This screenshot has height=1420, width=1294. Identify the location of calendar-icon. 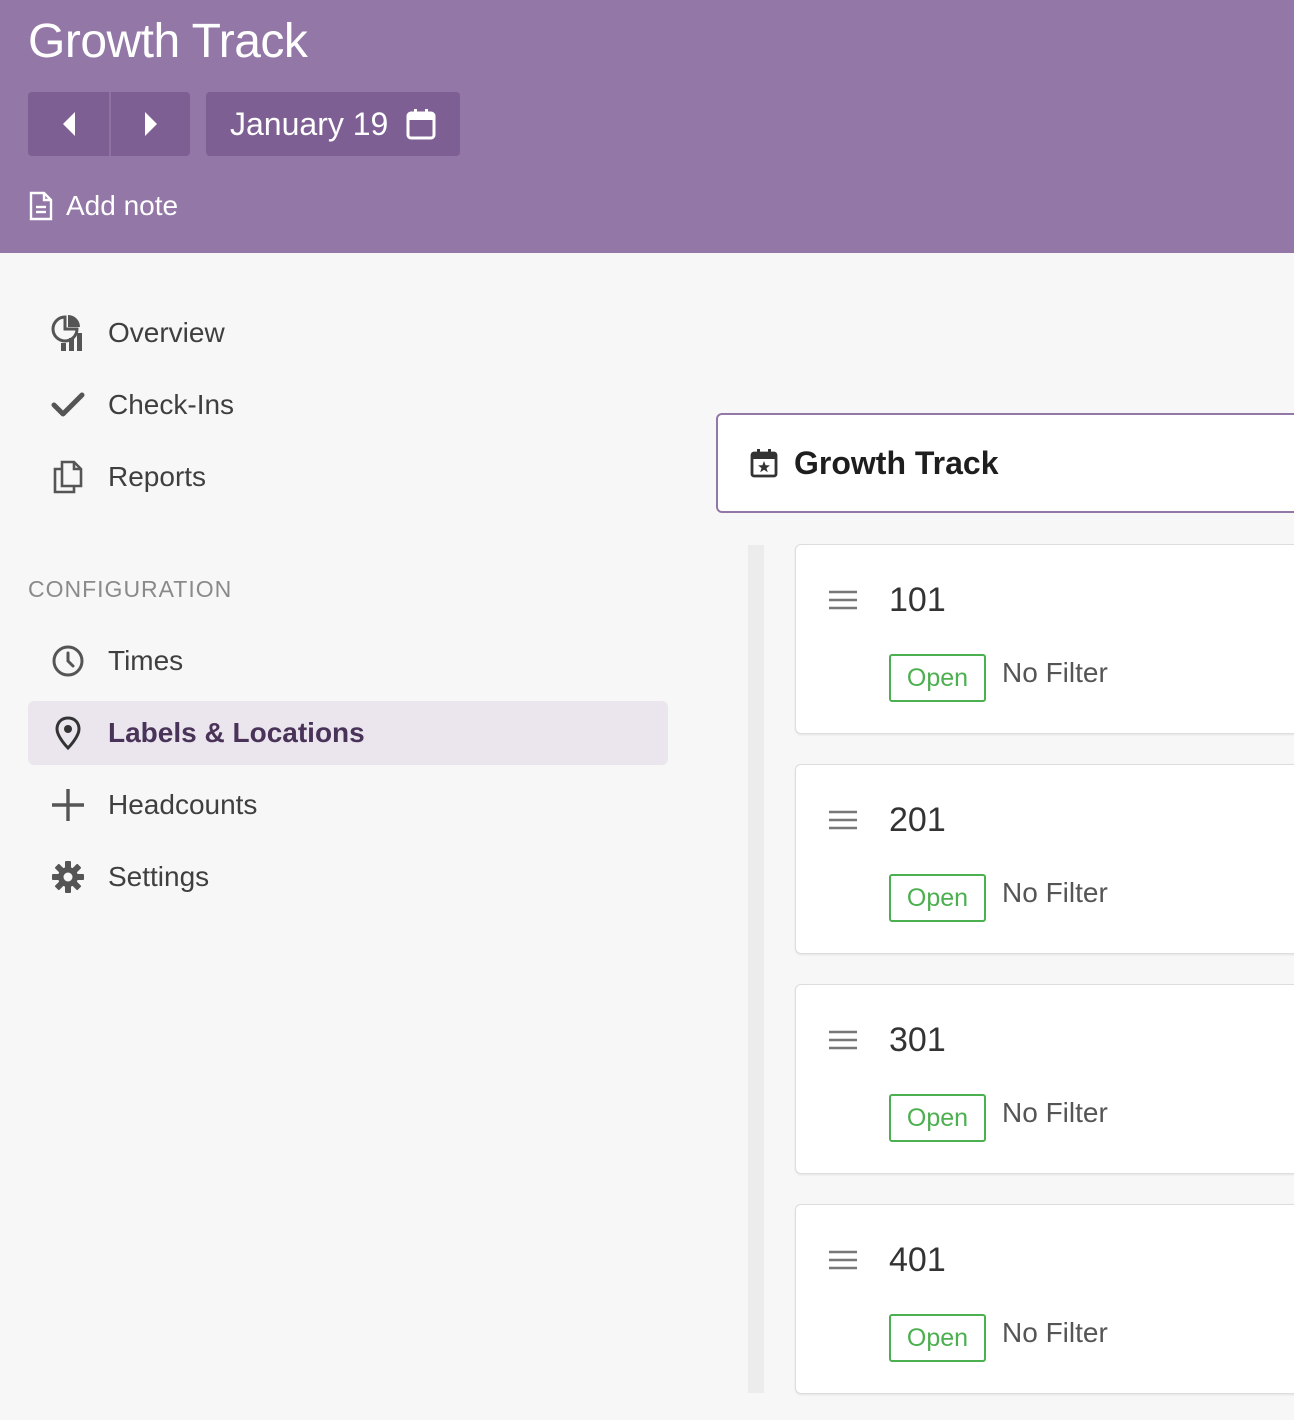
(421, 124).